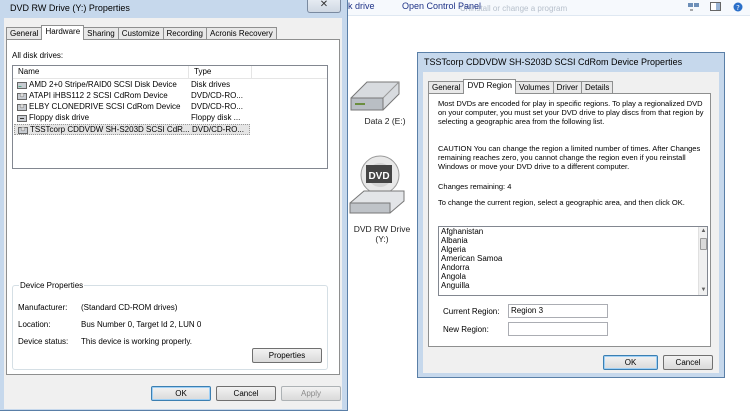 The height and width of the screenshot is (413, 750). Describe the element at coordinates (489, 86) in the screenshot. I see `tab-dvd-region: DVD Region` at that location.